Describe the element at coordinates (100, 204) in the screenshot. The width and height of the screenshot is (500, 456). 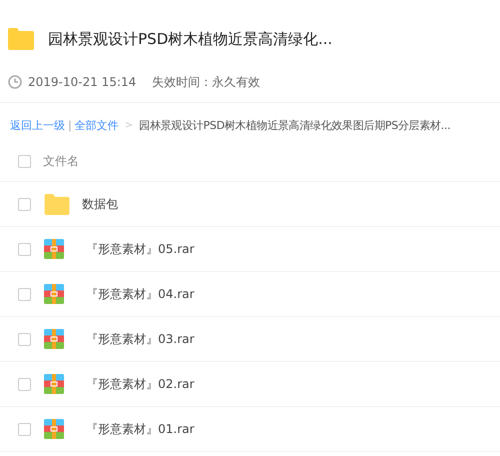
I see `file-name: 数据包` at that location.